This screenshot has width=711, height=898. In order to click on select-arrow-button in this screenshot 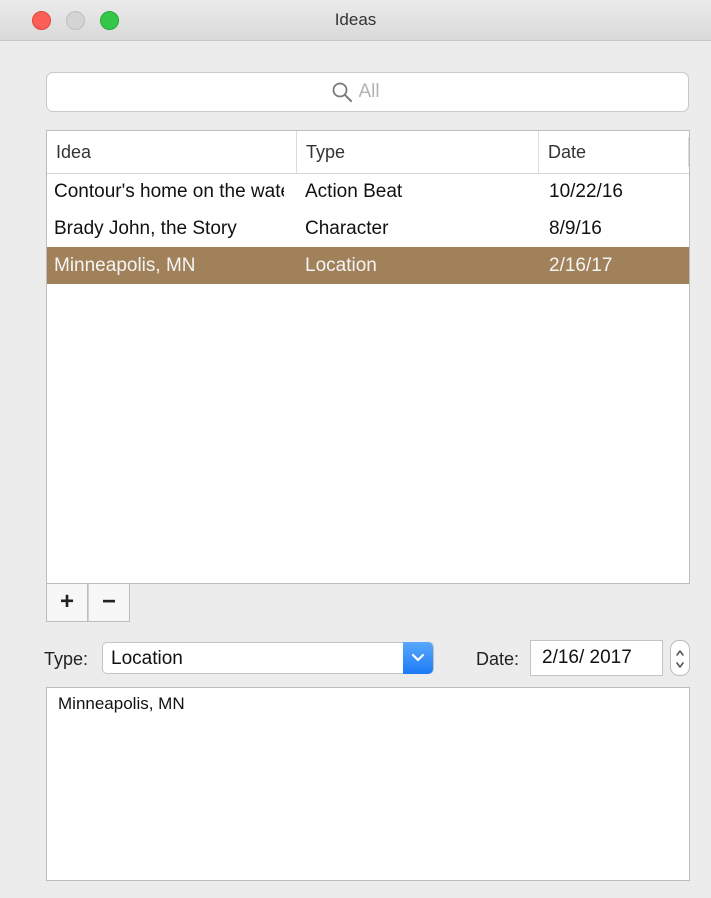, I will do `click(418, 658)`.